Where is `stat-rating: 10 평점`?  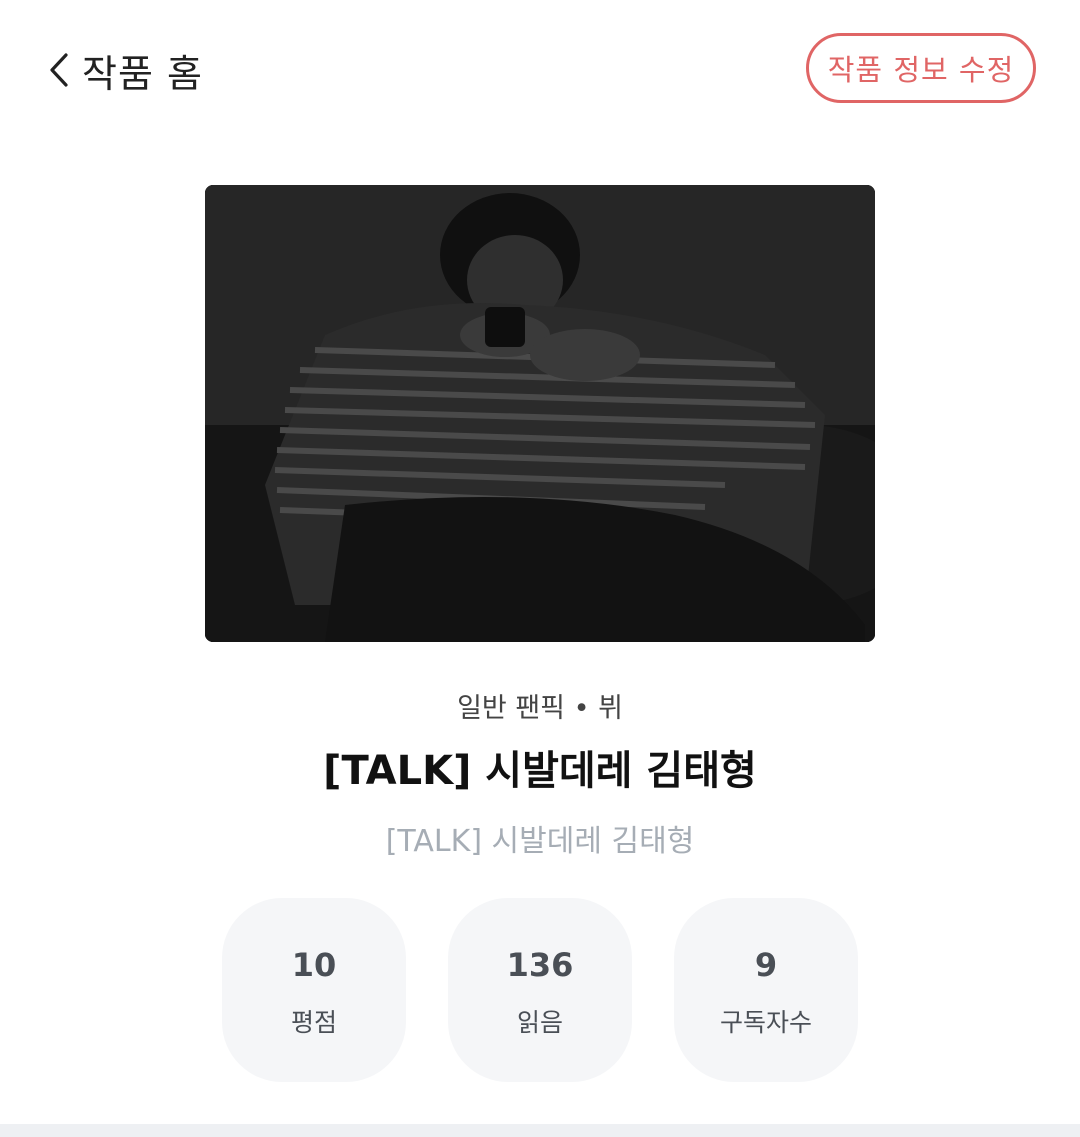
stat-rating: 10 평점 is located at coordinates (314, 990).